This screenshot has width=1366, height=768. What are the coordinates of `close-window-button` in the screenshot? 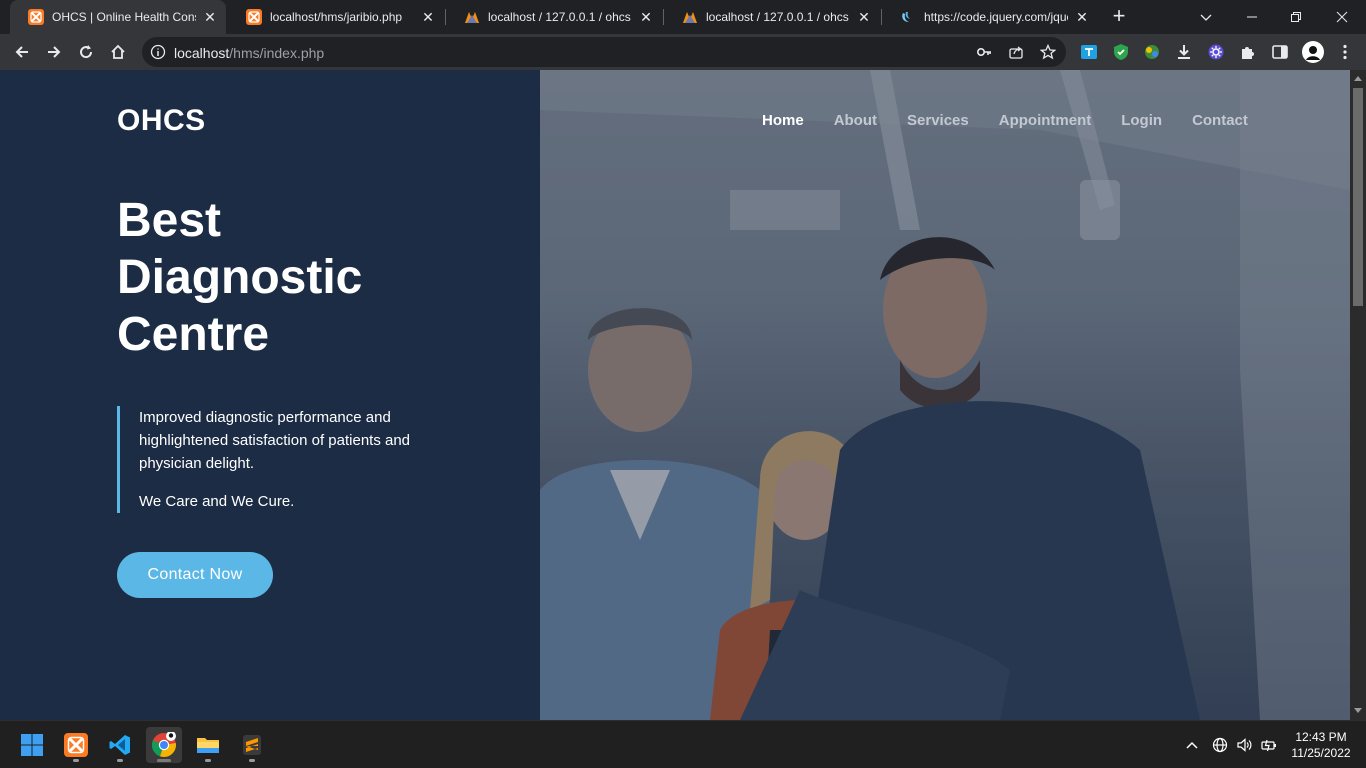 It's located at (1342, 17).